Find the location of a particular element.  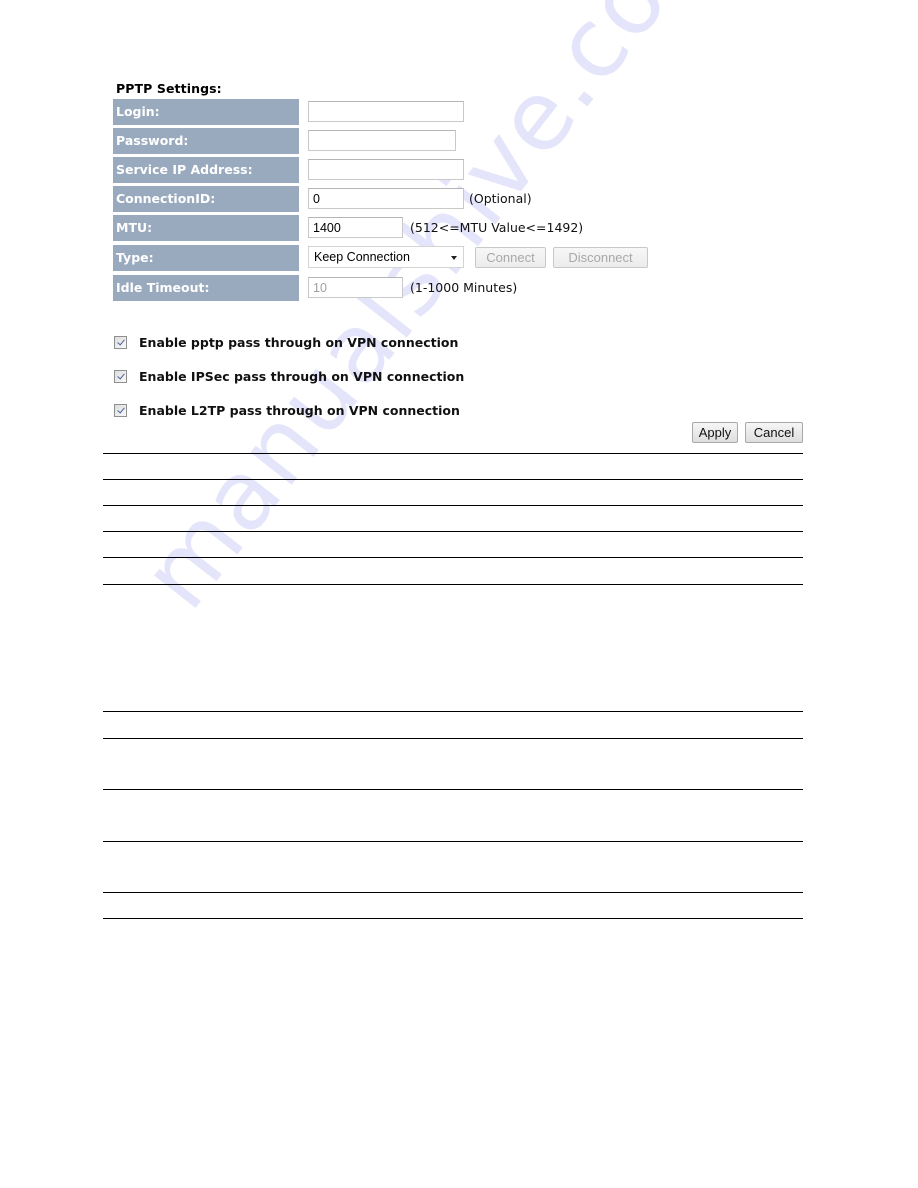

idle-timeout-row: Idle Timeout: (1-1000 Minutes) is located at coordinates (463, 288).